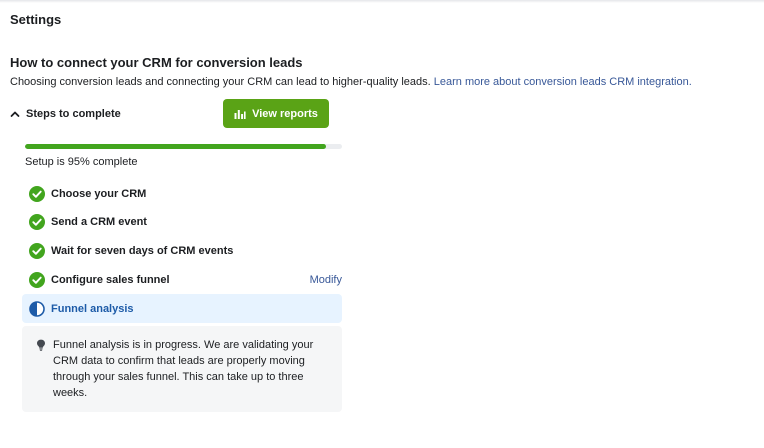 The width and height of the screenshot is (764, 448). Describe the element at coordinates (15, 114) in the screenshot. I see `chevron-up-icon` at that location.